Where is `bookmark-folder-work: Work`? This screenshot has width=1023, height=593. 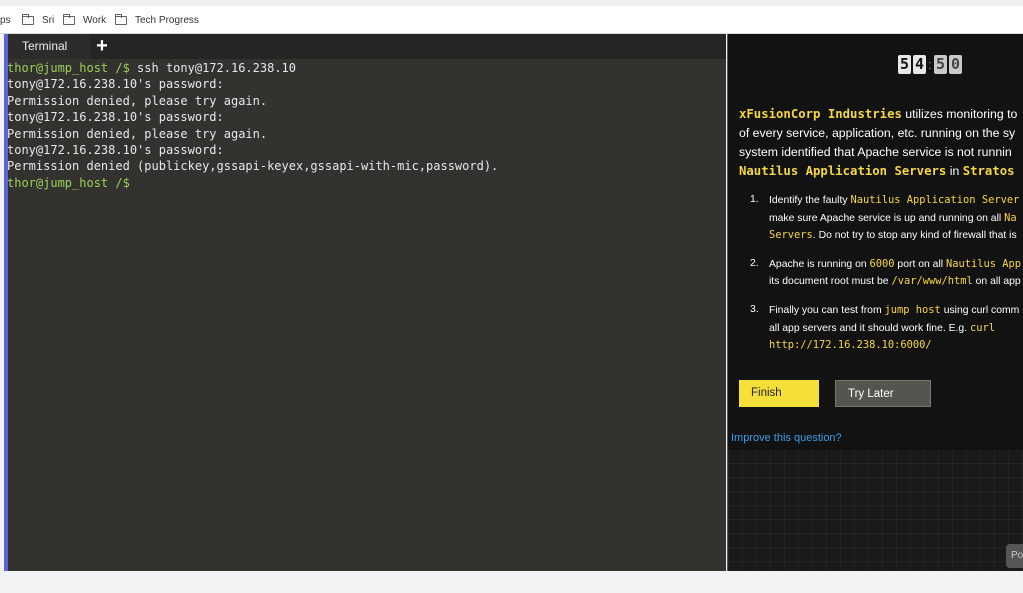
bookmark-folder-work: Work is located at coordinates (84, 20).